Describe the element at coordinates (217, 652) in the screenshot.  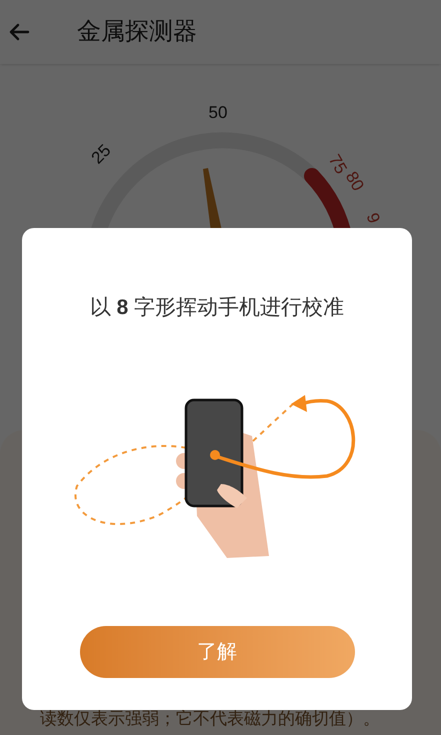
I see `got-it-button: 了解` at that location.